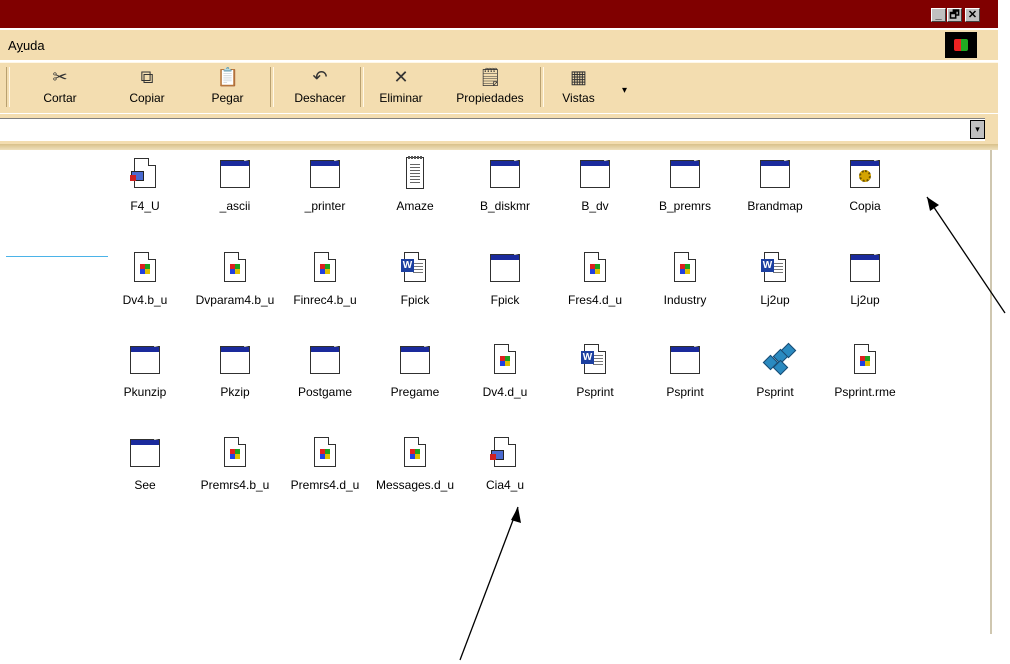 This screenshot has width=1010, height=664. Describe the element at coordinates (966, 255) in the screenshot. I see `annotation-arrow-copia` at that location.